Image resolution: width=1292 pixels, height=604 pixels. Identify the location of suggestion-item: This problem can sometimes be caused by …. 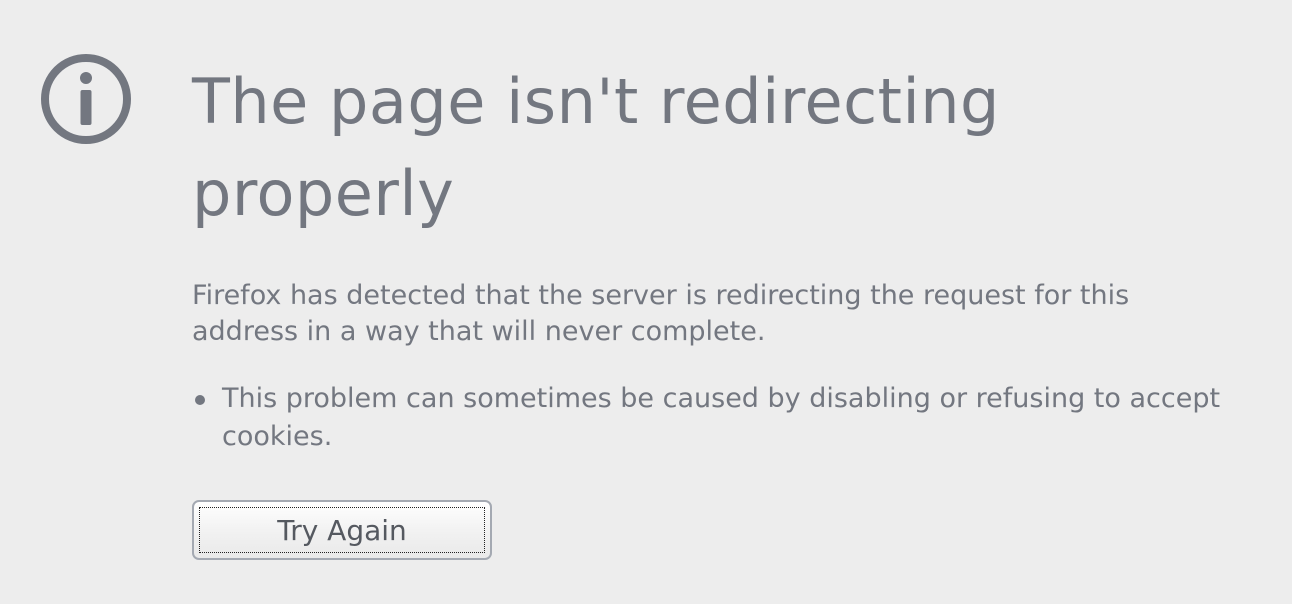
(712, 418).